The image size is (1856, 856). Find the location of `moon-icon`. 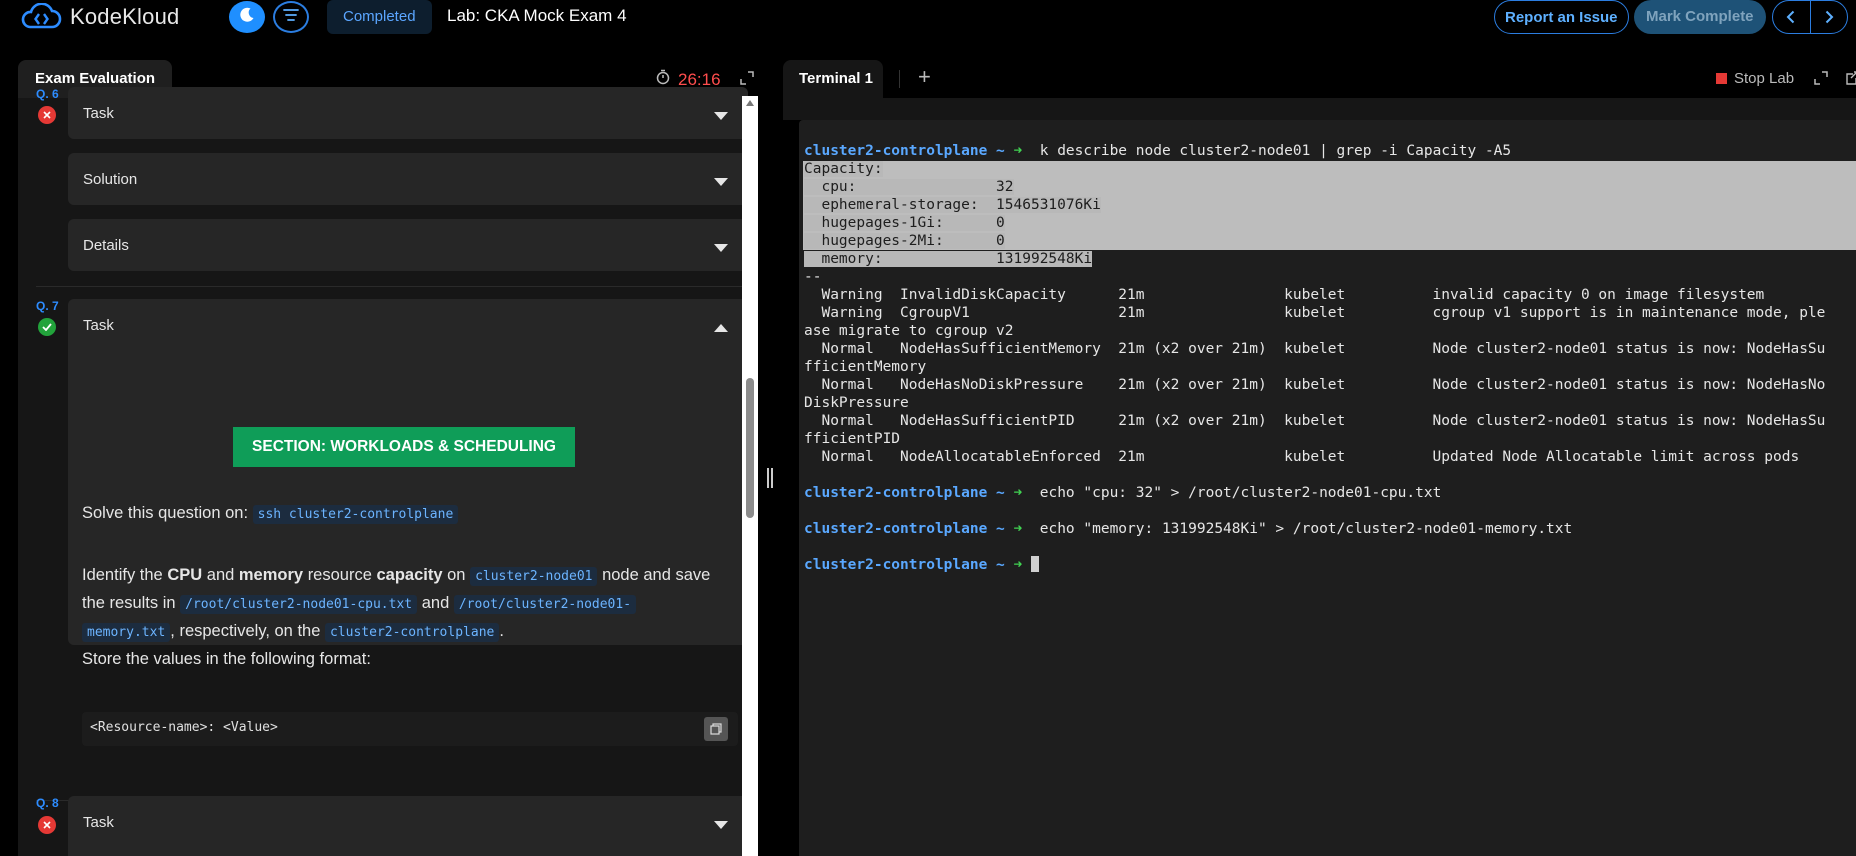

moon-icon is located at coordinates (247, 17).